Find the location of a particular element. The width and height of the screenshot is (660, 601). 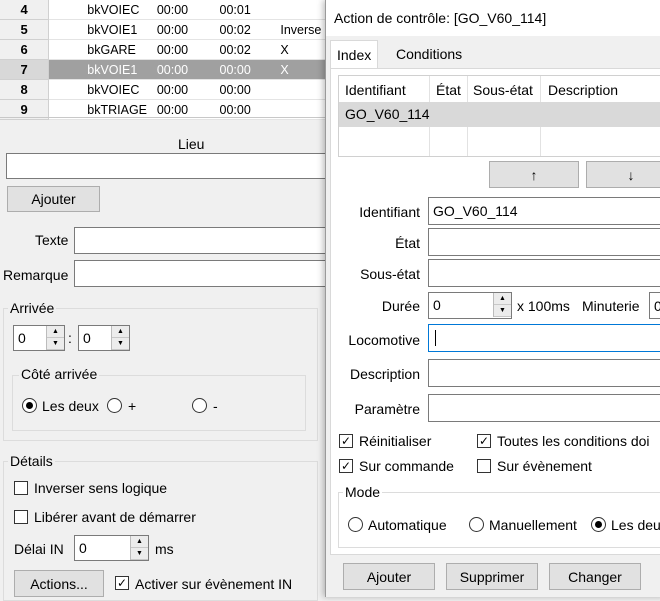

supprimer-button: Supprimer is located at coordinates (492, 576).